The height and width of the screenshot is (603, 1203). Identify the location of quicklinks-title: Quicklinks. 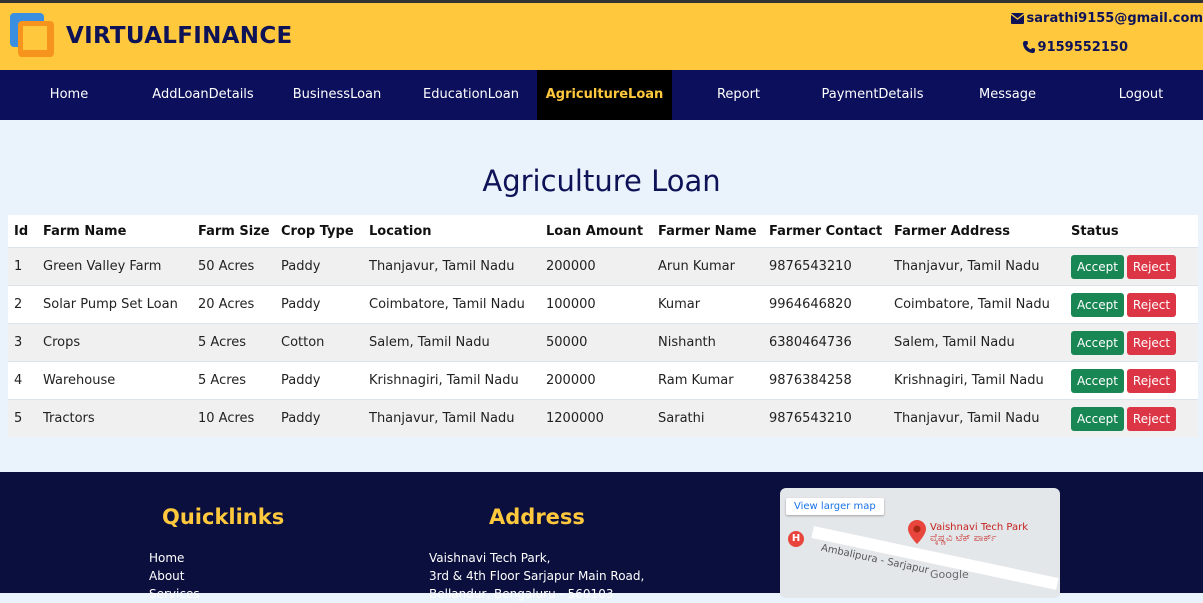
(223, 517).